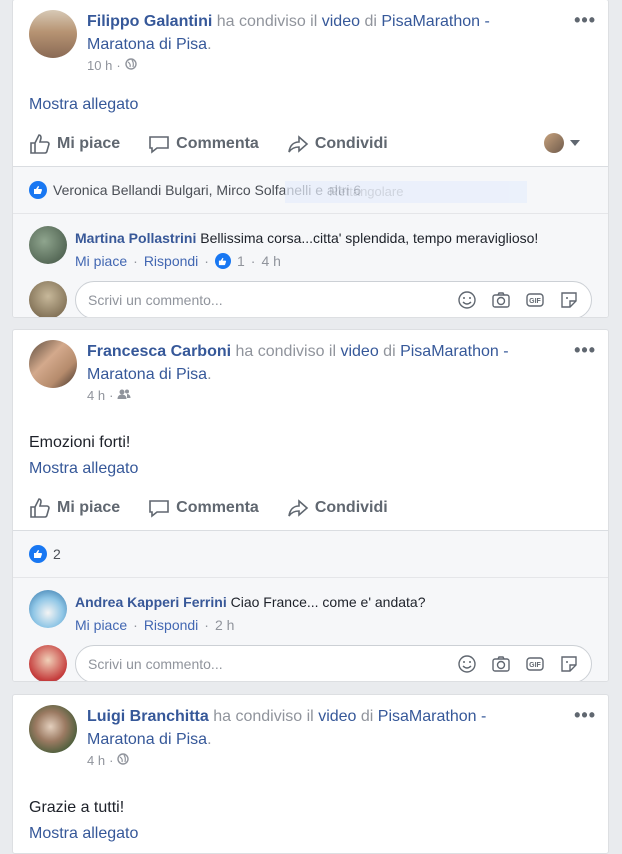 The image size is (622, 854). What do you see at coordinates (40, 144) in the screenshot?
I see `thumb-up-icon` at bounding box center [40, 144].